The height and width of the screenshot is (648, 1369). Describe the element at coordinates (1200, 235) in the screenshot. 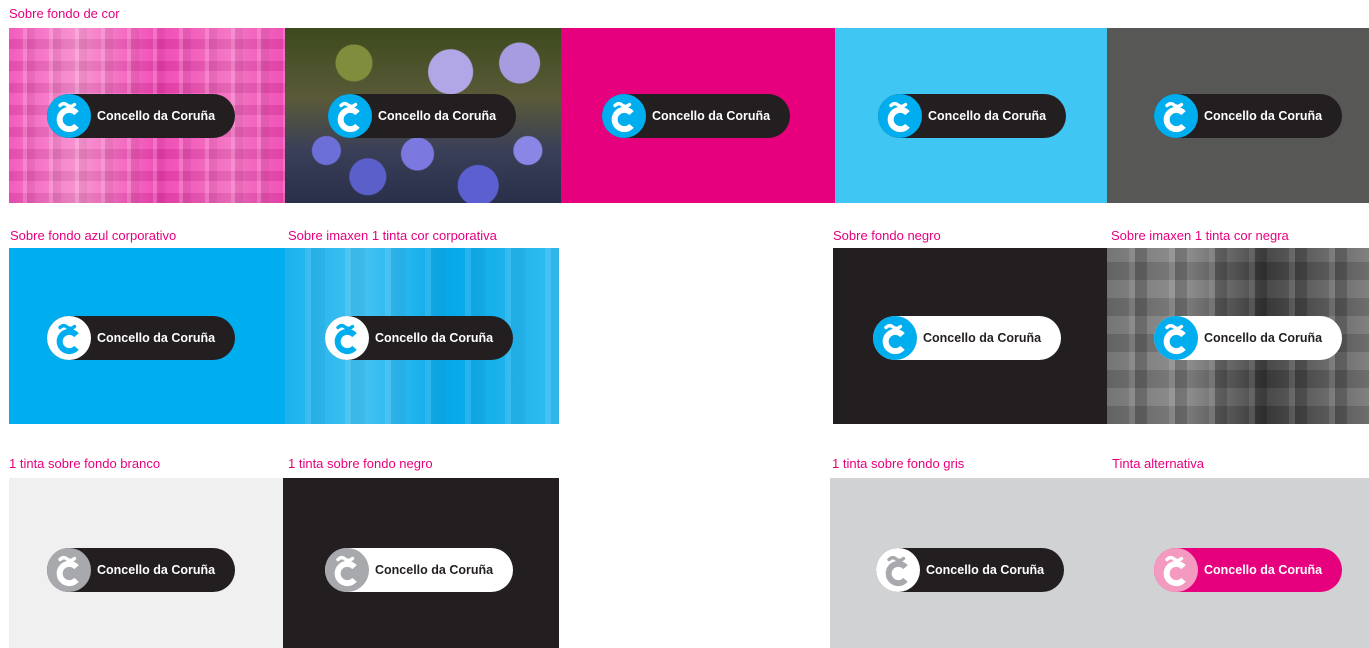

I see `section-label-image-black: Sobre imaxen 1 tinta cor negra` at that location.